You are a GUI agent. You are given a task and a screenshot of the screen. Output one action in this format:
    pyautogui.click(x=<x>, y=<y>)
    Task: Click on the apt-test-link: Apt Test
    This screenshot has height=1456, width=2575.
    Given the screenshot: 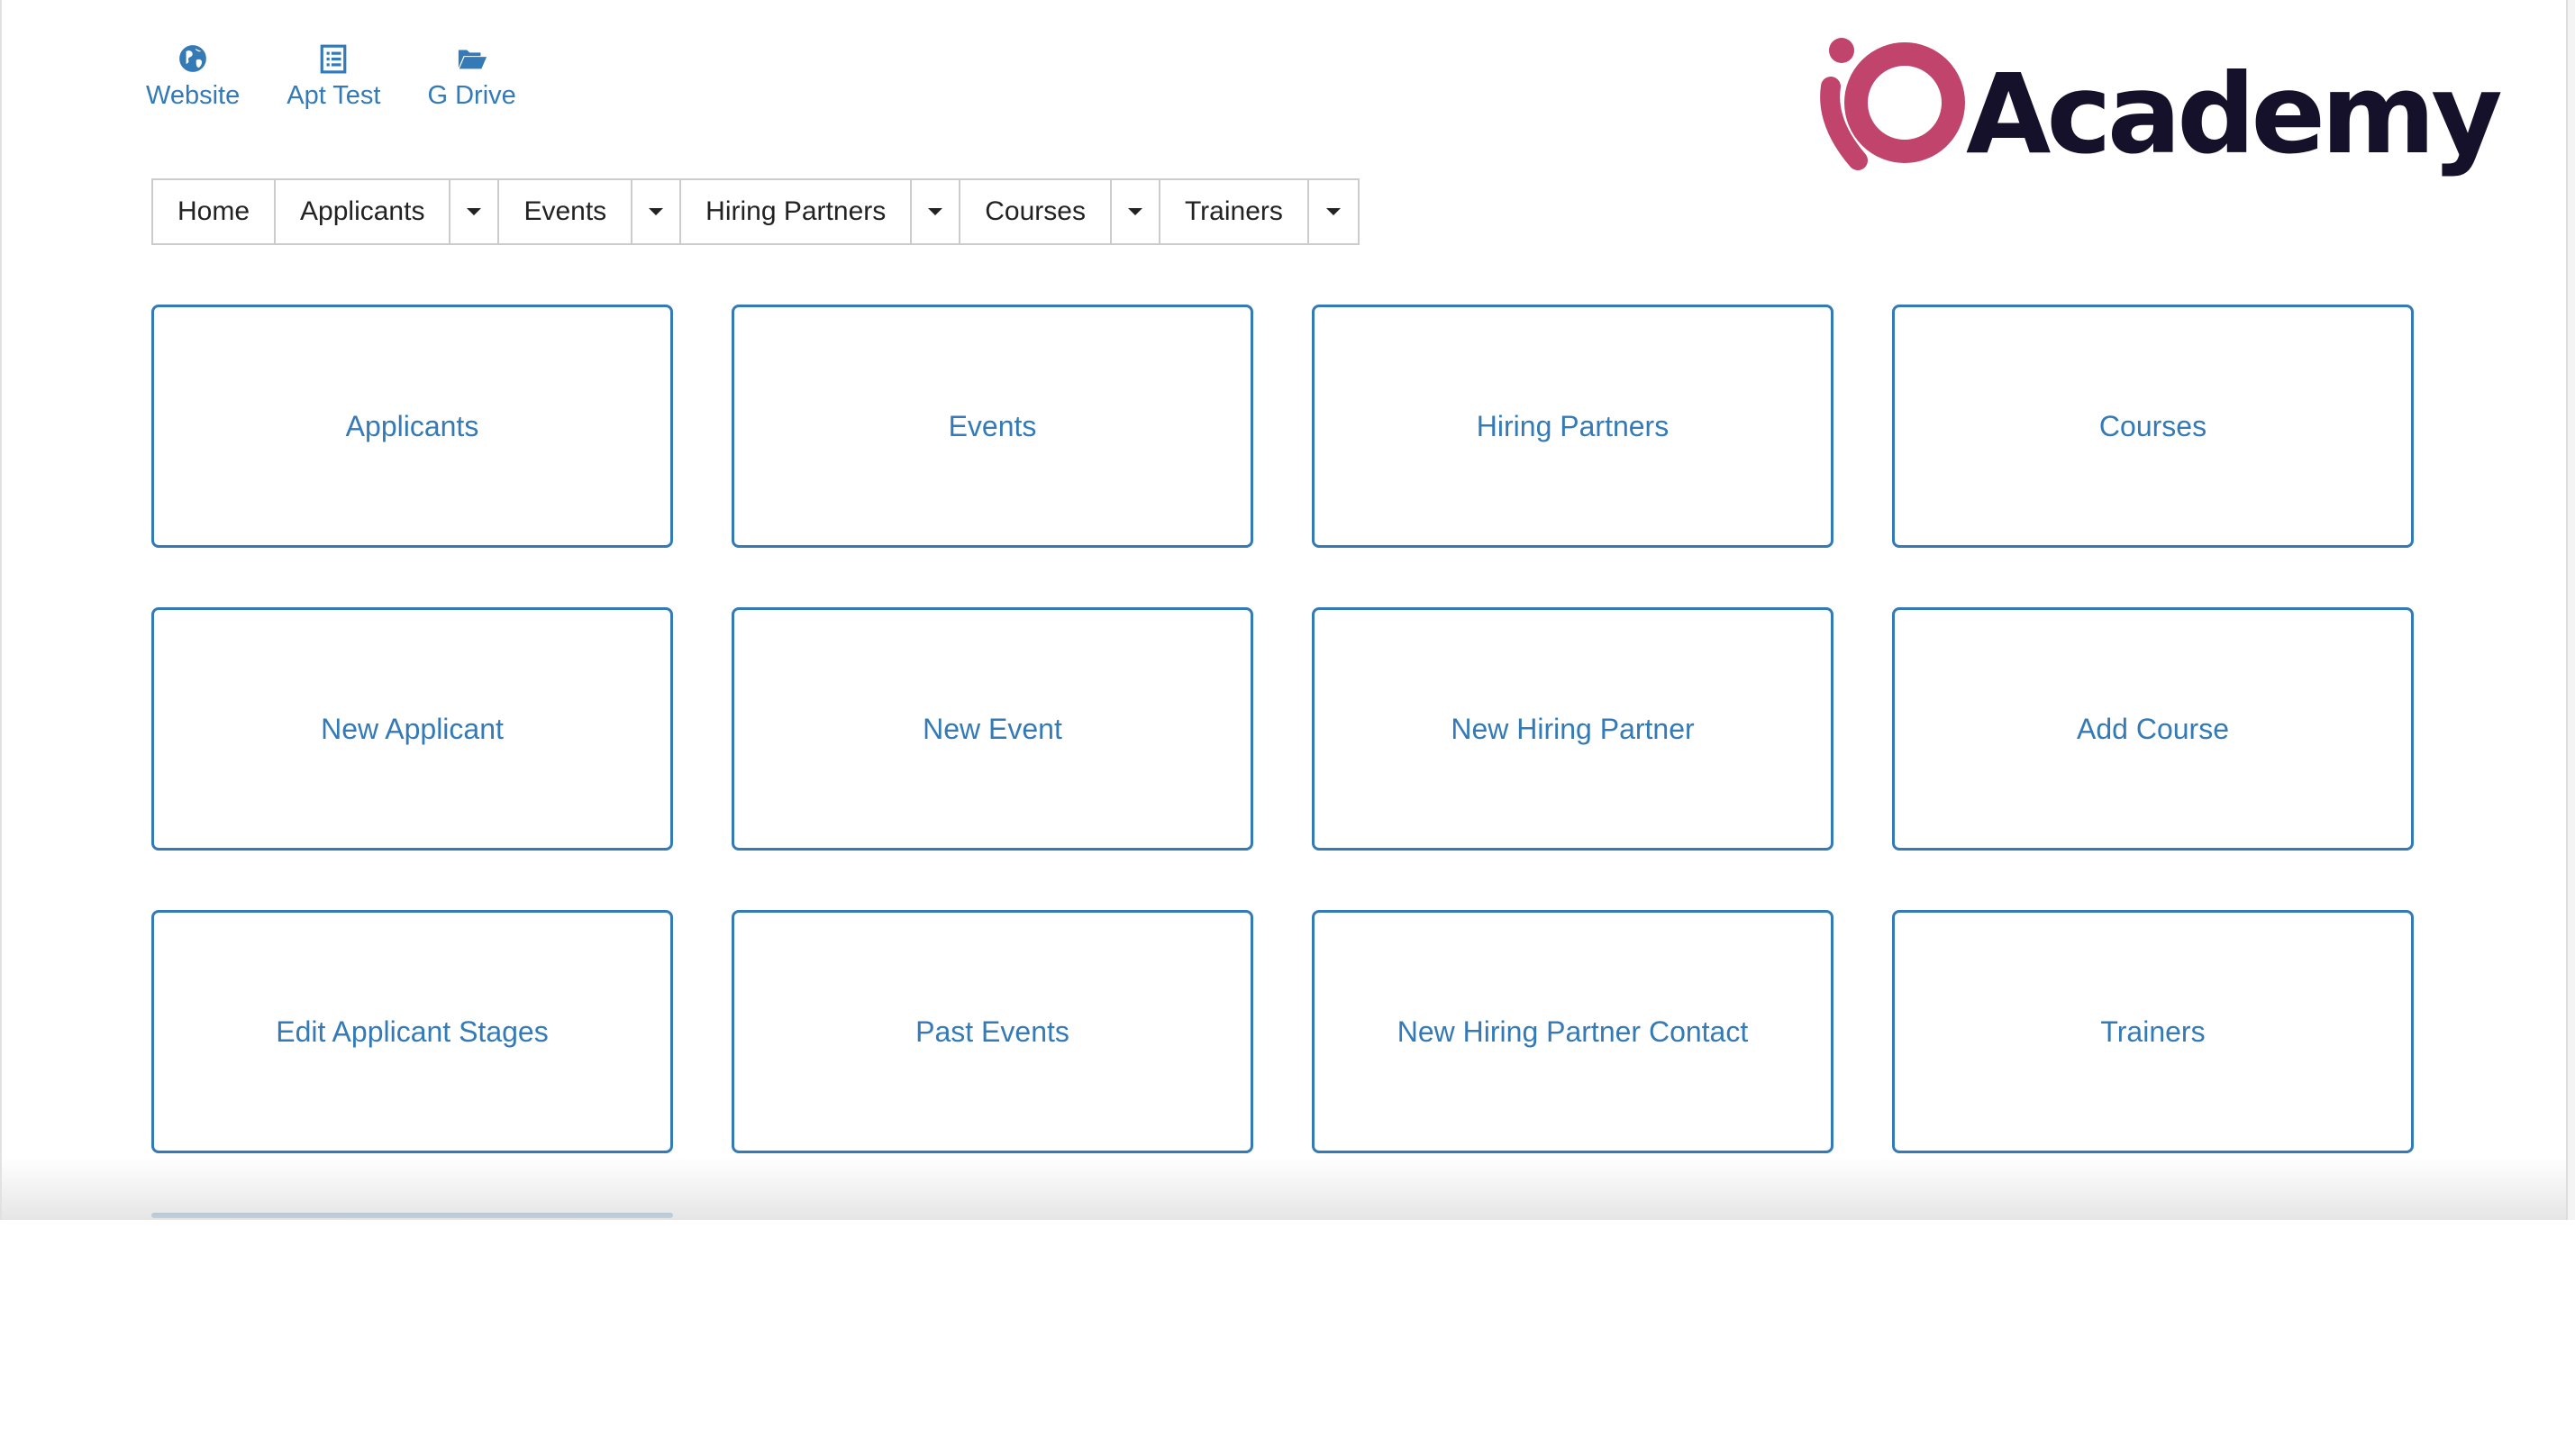 What is the action you would take?
    pyautogui.click(x=334, y=76)
    